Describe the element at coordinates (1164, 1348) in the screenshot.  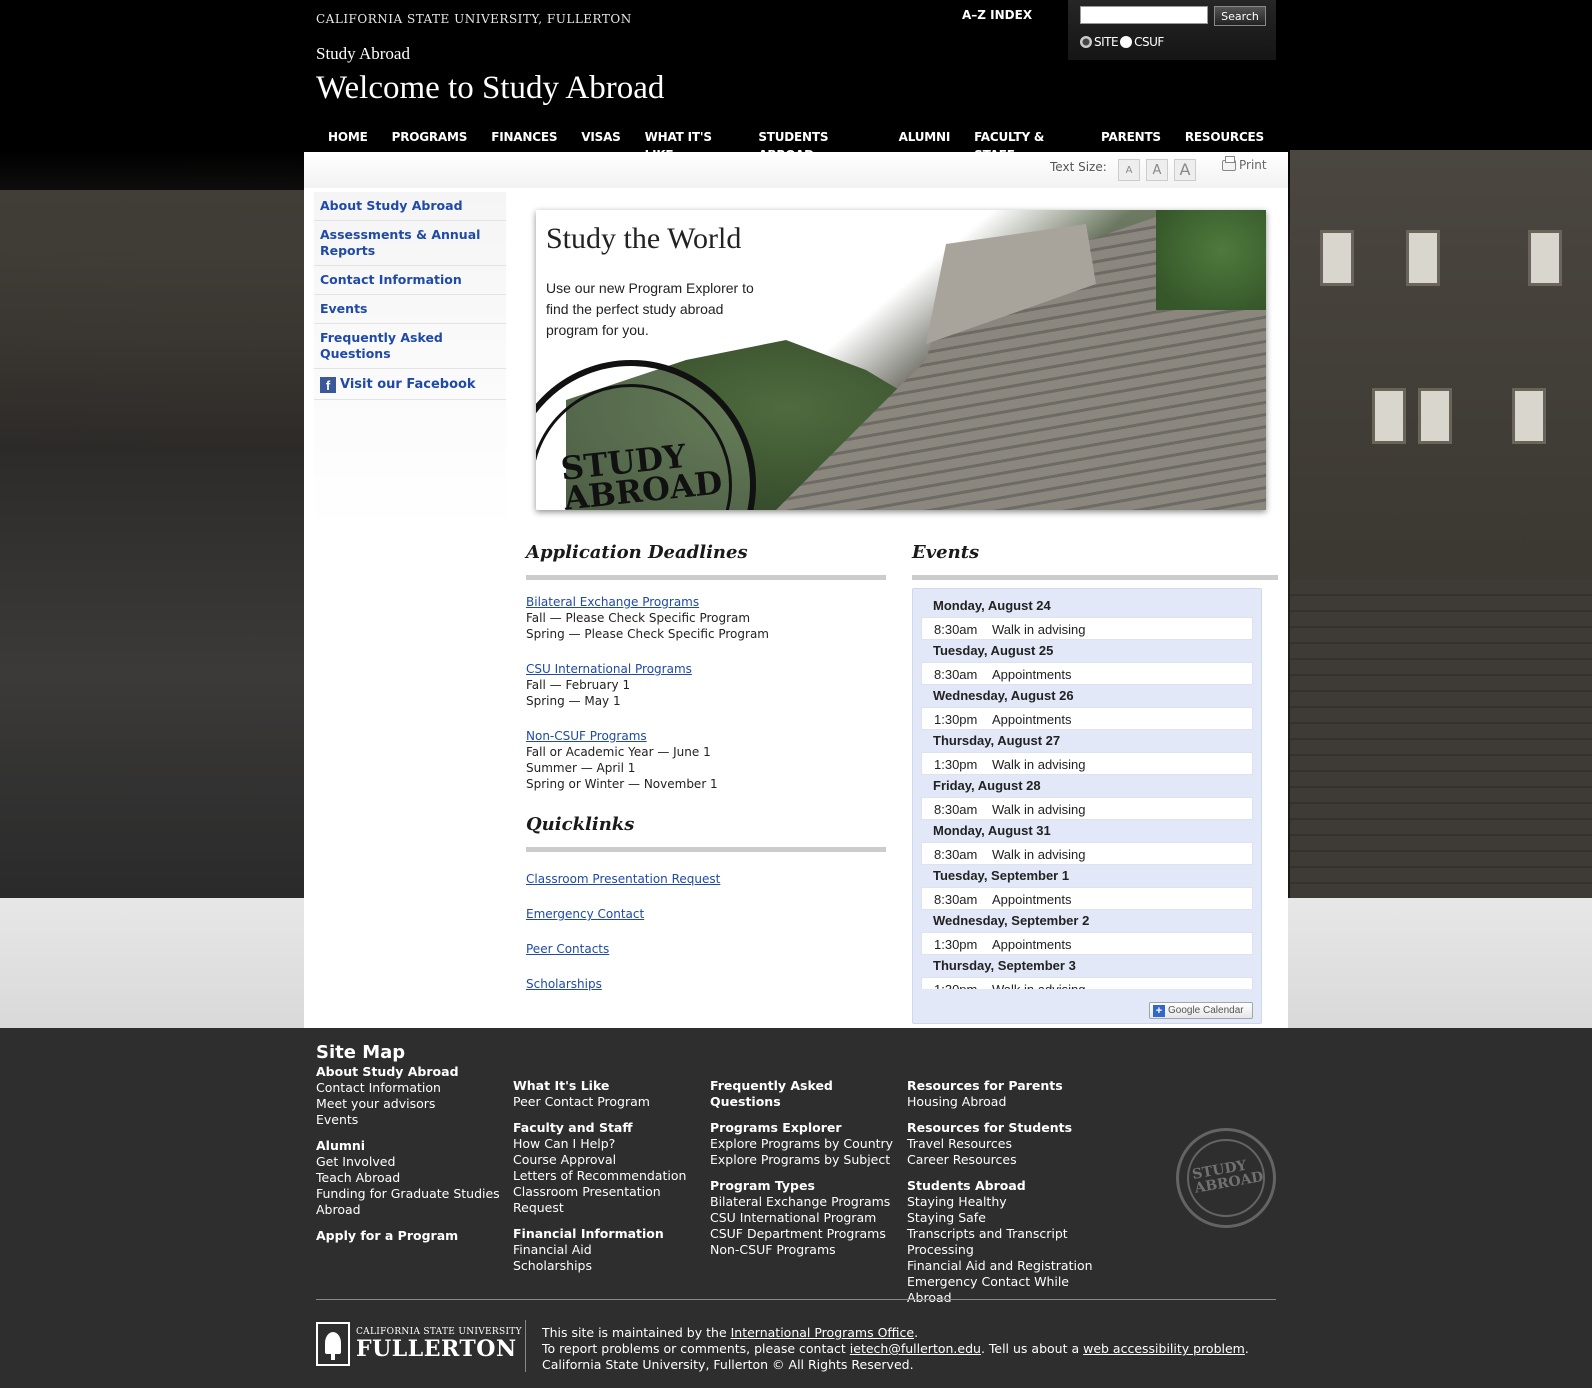
I see `accessibility-link: web accessibility problem` at that location.